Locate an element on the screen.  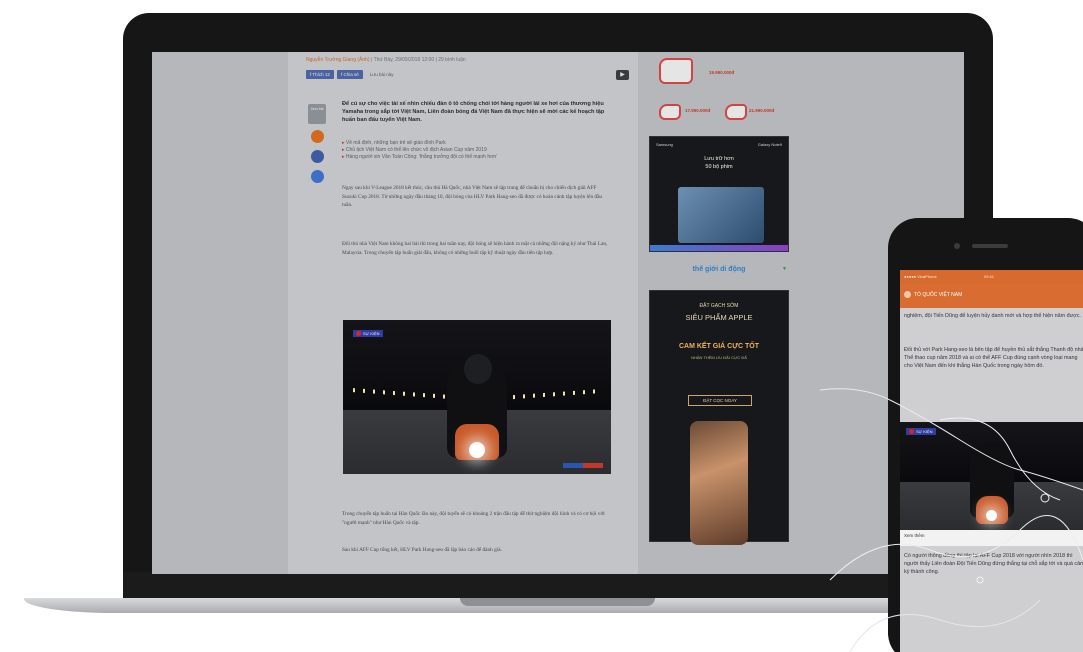
phone-nav-bar: TỔ QUỐC VIỆT NAM is located at coordinates (991, 296).